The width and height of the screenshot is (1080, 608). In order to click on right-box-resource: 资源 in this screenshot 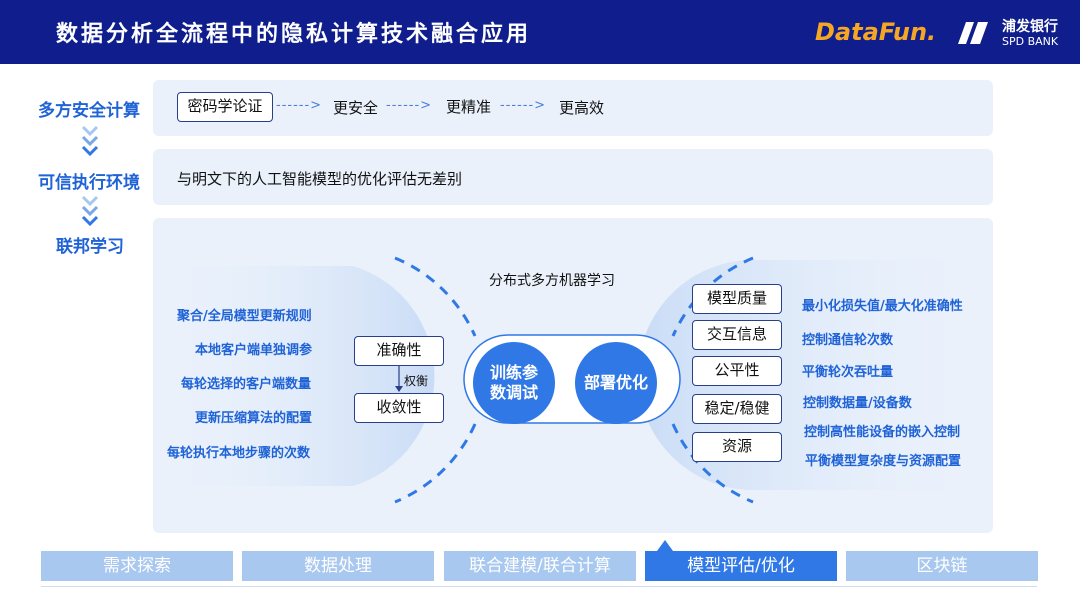, I will do `click(737, 447)`.